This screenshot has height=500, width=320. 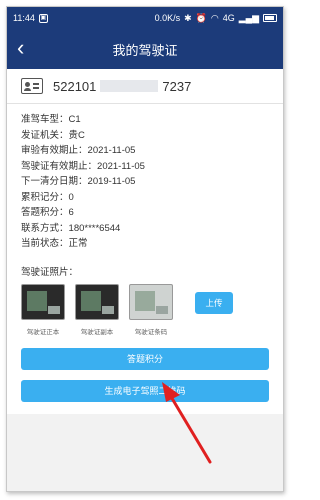 What do you see at coordinates (270, 18) in the screenshot?
I see `battery-icon` at bounding box center [270, 18].